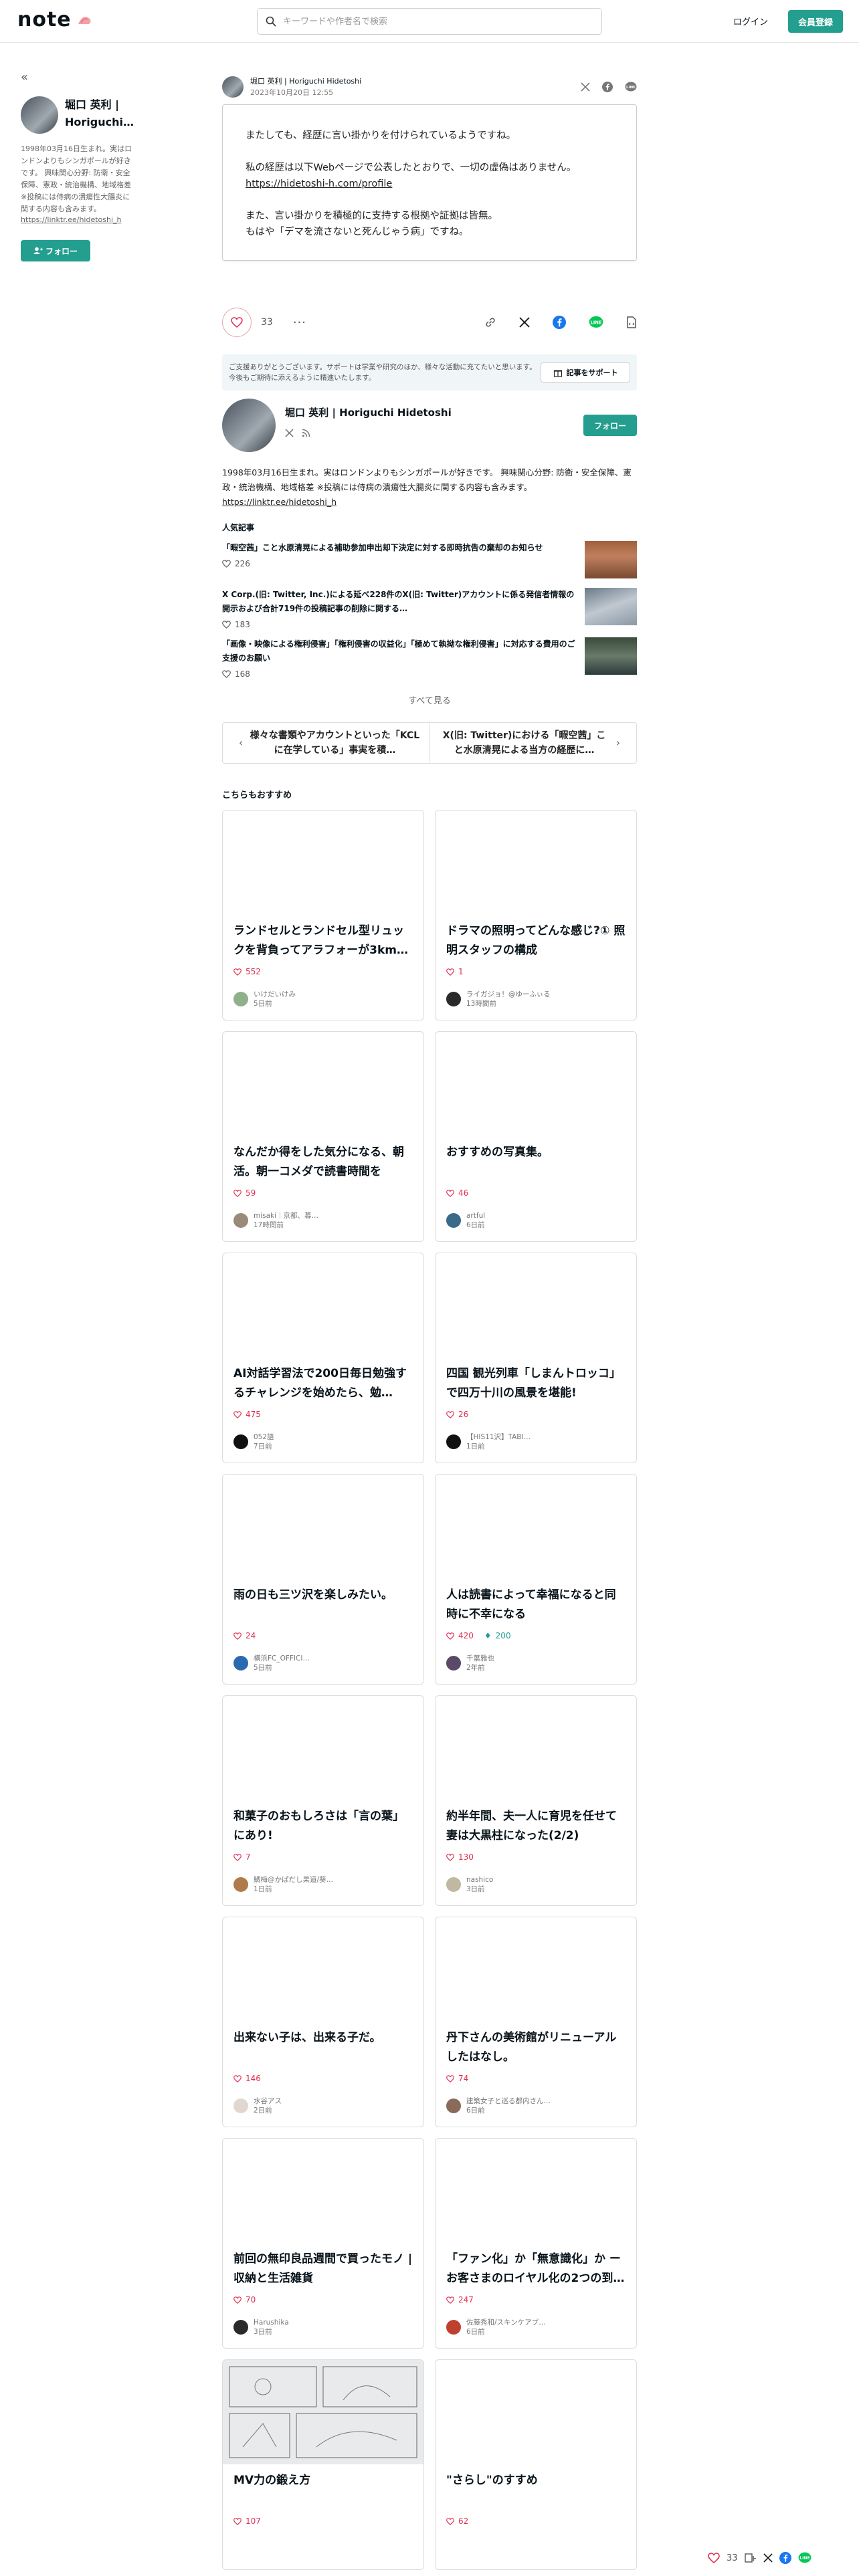  I want to click on card-author-name: 千葉雅也, so click(480, 1658).